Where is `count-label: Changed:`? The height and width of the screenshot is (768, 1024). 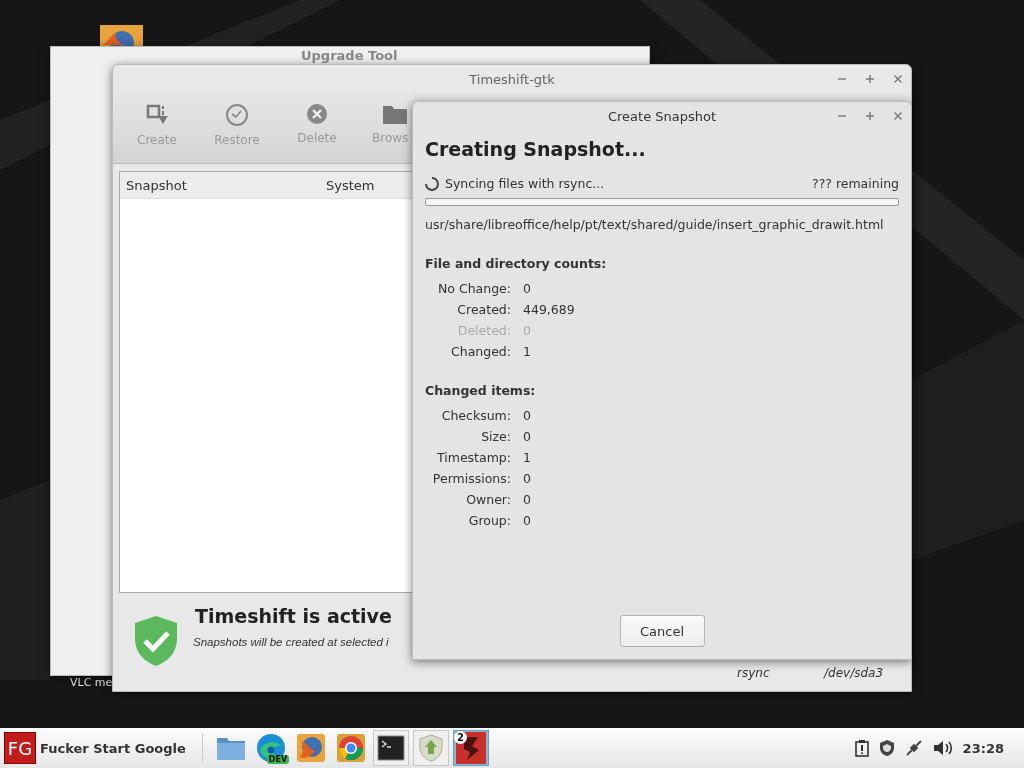
count-label: Changed: is located at coordinates (480, 351).